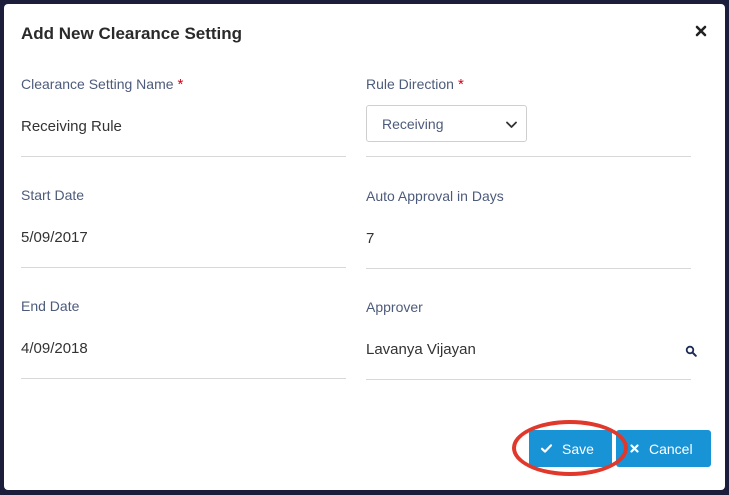  What do you see at coordinates (578, 449) in the screenshot?
I see `save-label: Save` at bounding box center [578, 449].